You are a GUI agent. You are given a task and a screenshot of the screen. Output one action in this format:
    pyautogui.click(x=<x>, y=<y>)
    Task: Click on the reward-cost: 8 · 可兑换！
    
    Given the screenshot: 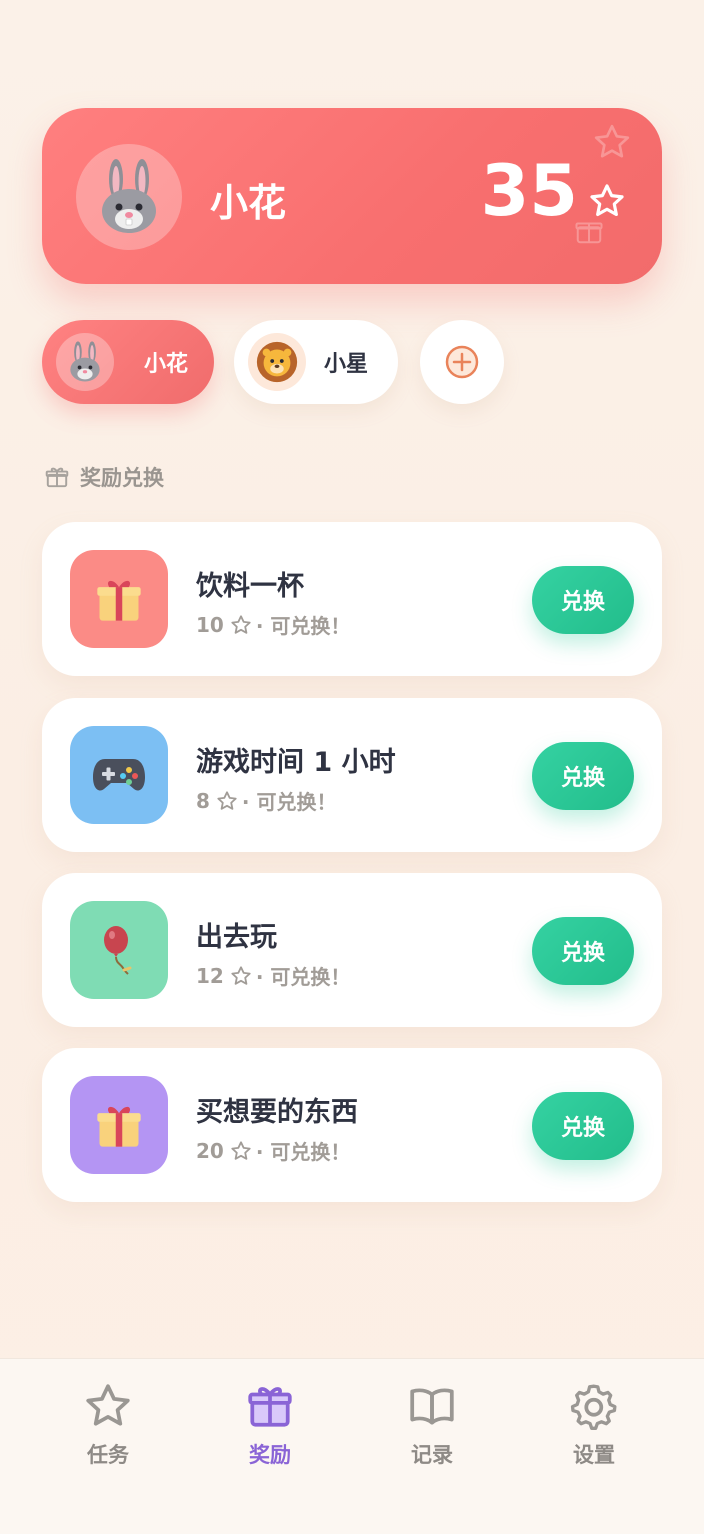 What is the action you would take?
    pyautogui.click(x=266, y=800)
    